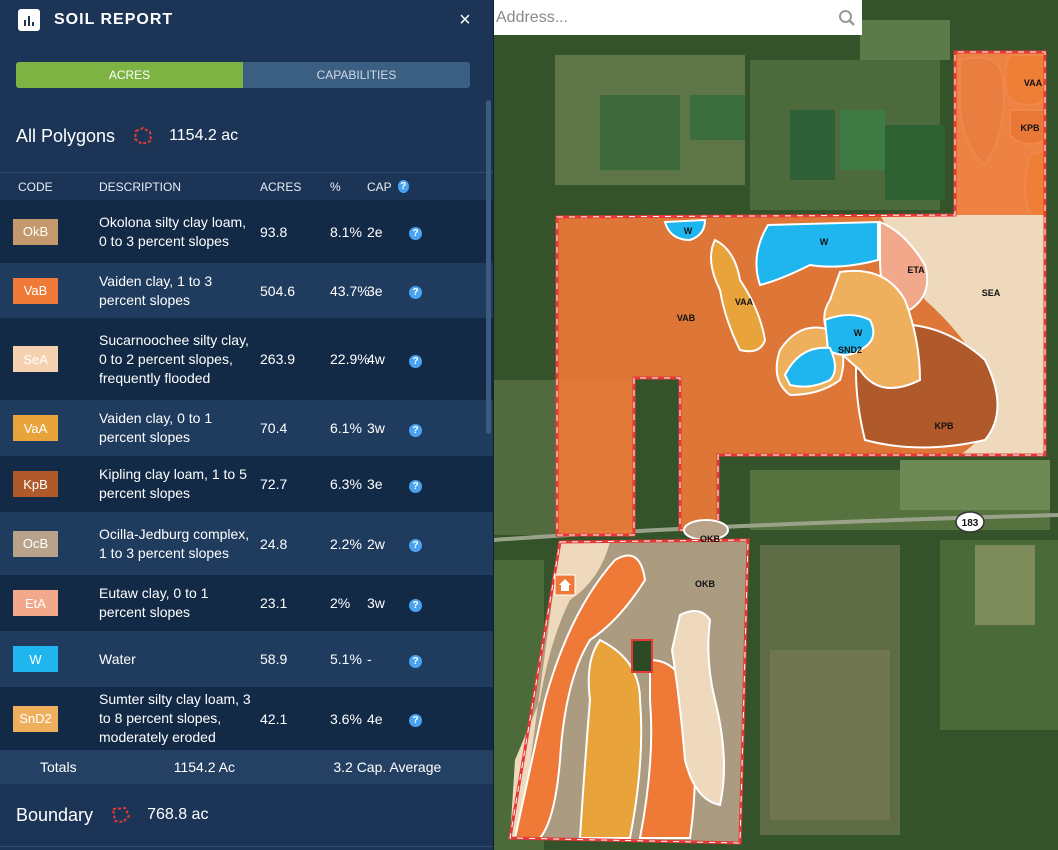  I want to click on col-acres: ACRES, so click(281, 186).